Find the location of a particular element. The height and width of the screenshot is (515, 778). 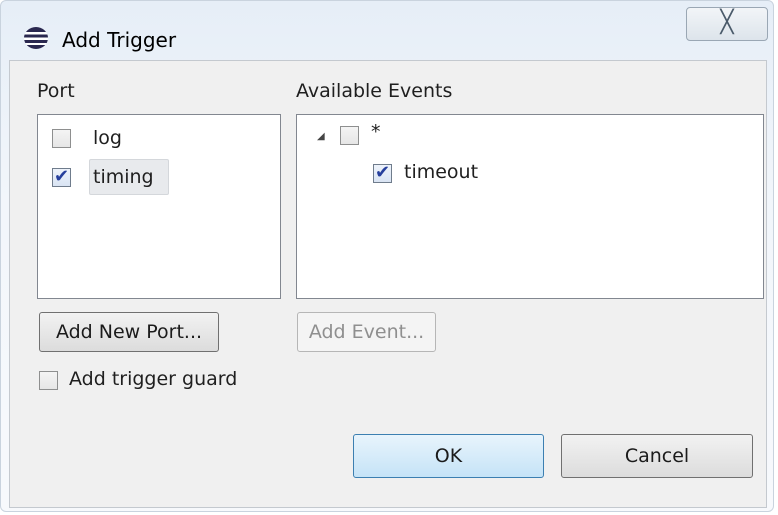

event-root-checkbox is located at coordinates (349, 135).